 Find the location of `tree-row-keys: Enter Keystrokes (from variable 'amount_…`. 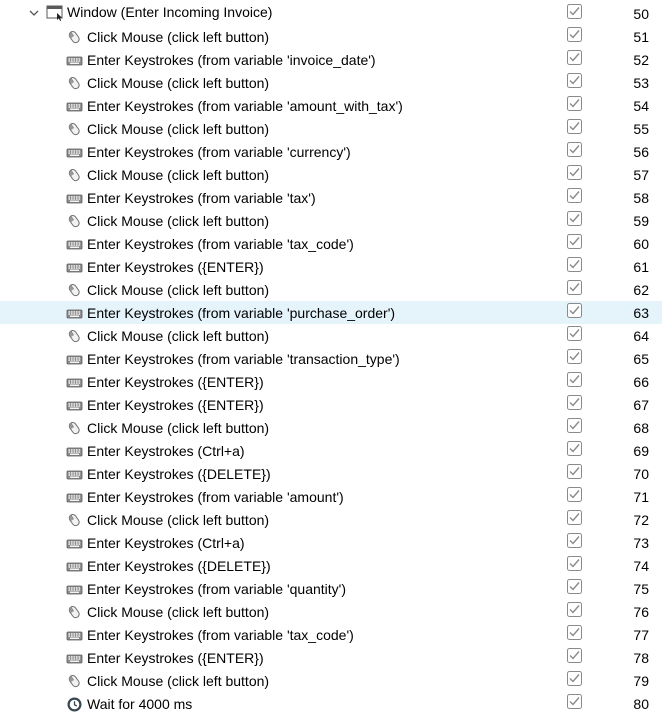

tree-row-keys: Enter Keystrokes (from variable 'amount_… is located at coordinates (331, 105).